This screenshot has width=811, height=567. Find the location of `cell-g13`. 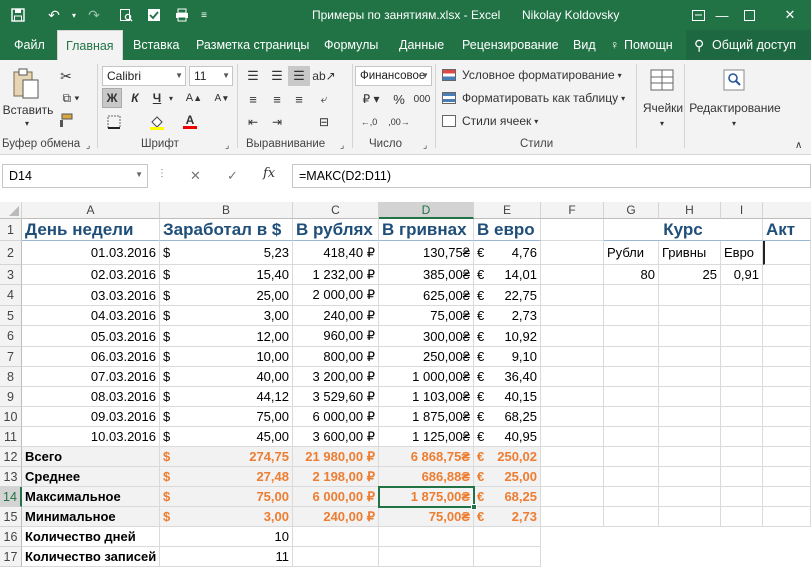

cell-g13 is located at coordinates (631, 477).